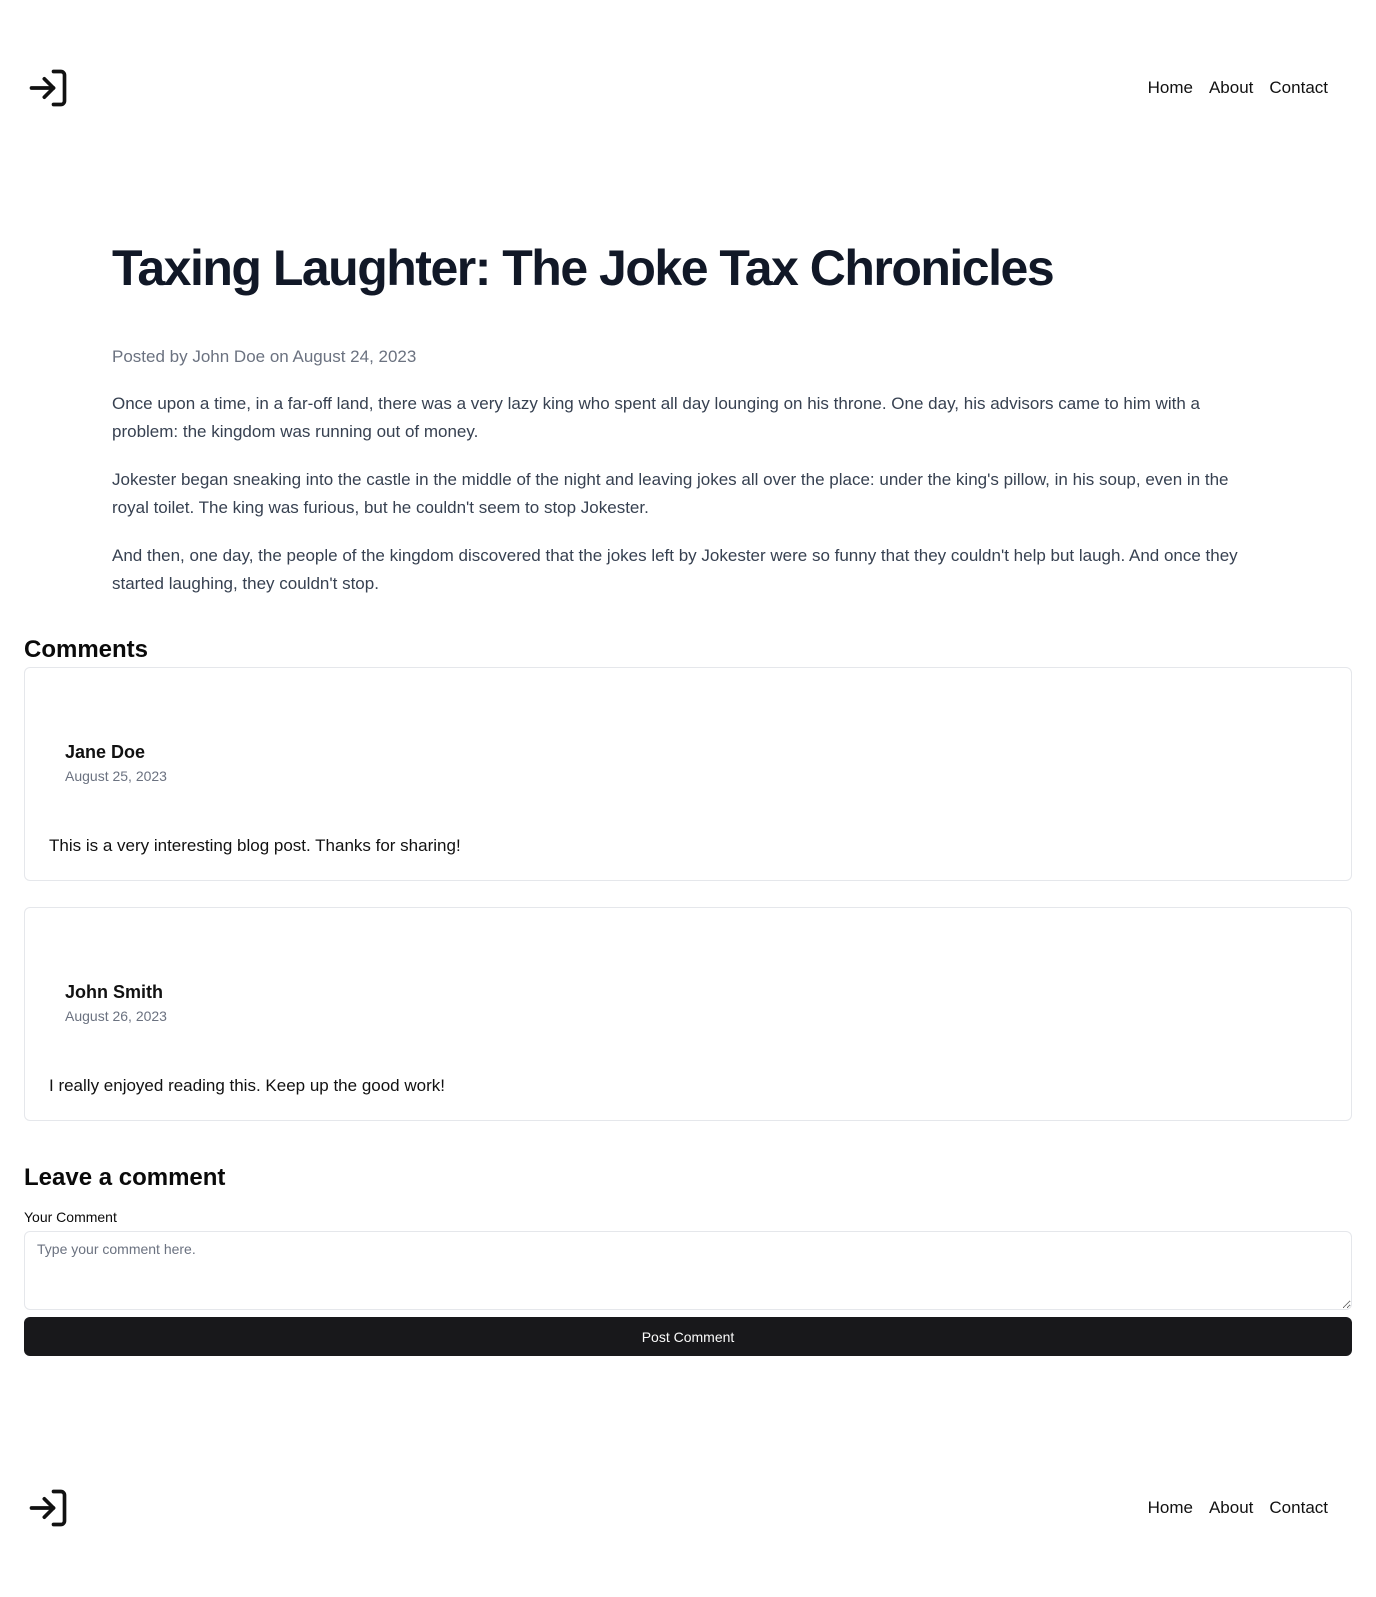  I want to click on comment-field-label: Your Comment, so click(70, 1217).